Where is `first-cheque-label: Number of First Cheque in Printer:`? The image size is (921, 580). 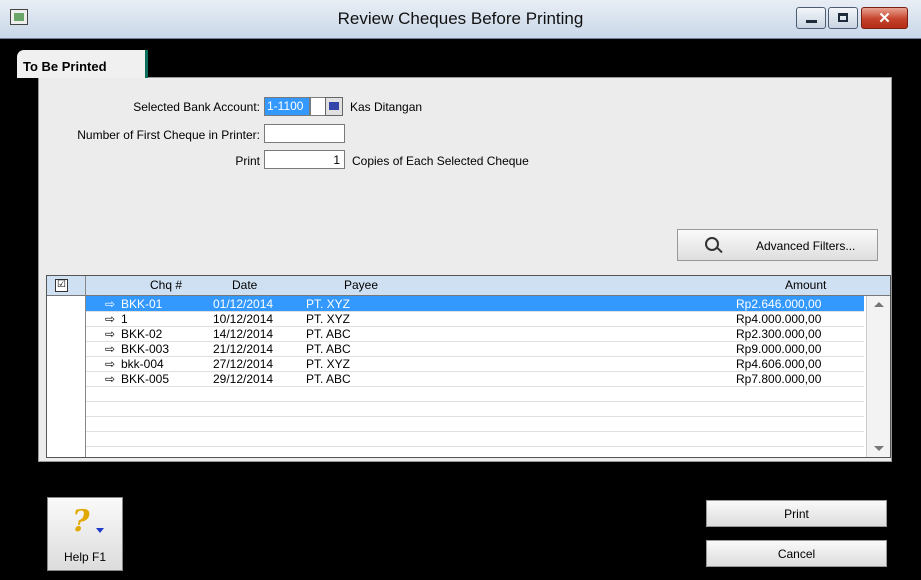
first-cheque-label: Number of First Cheque in Printer: is located at coordinates (168, 135).